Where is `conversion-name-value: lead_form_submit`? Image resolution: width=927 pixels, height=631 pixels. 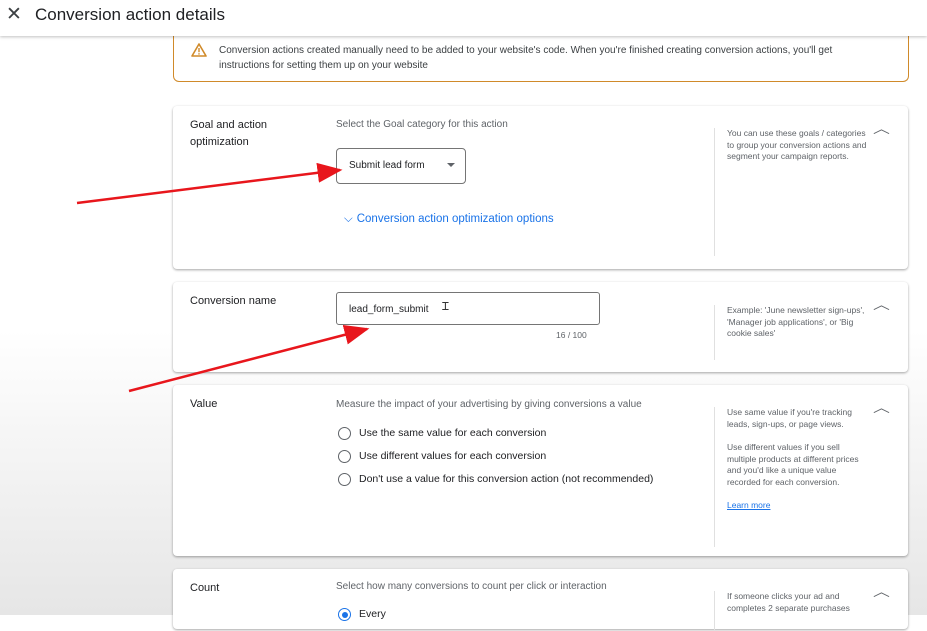
conversion-name-value: lead_form_submit is located at coordinates (389, 309).